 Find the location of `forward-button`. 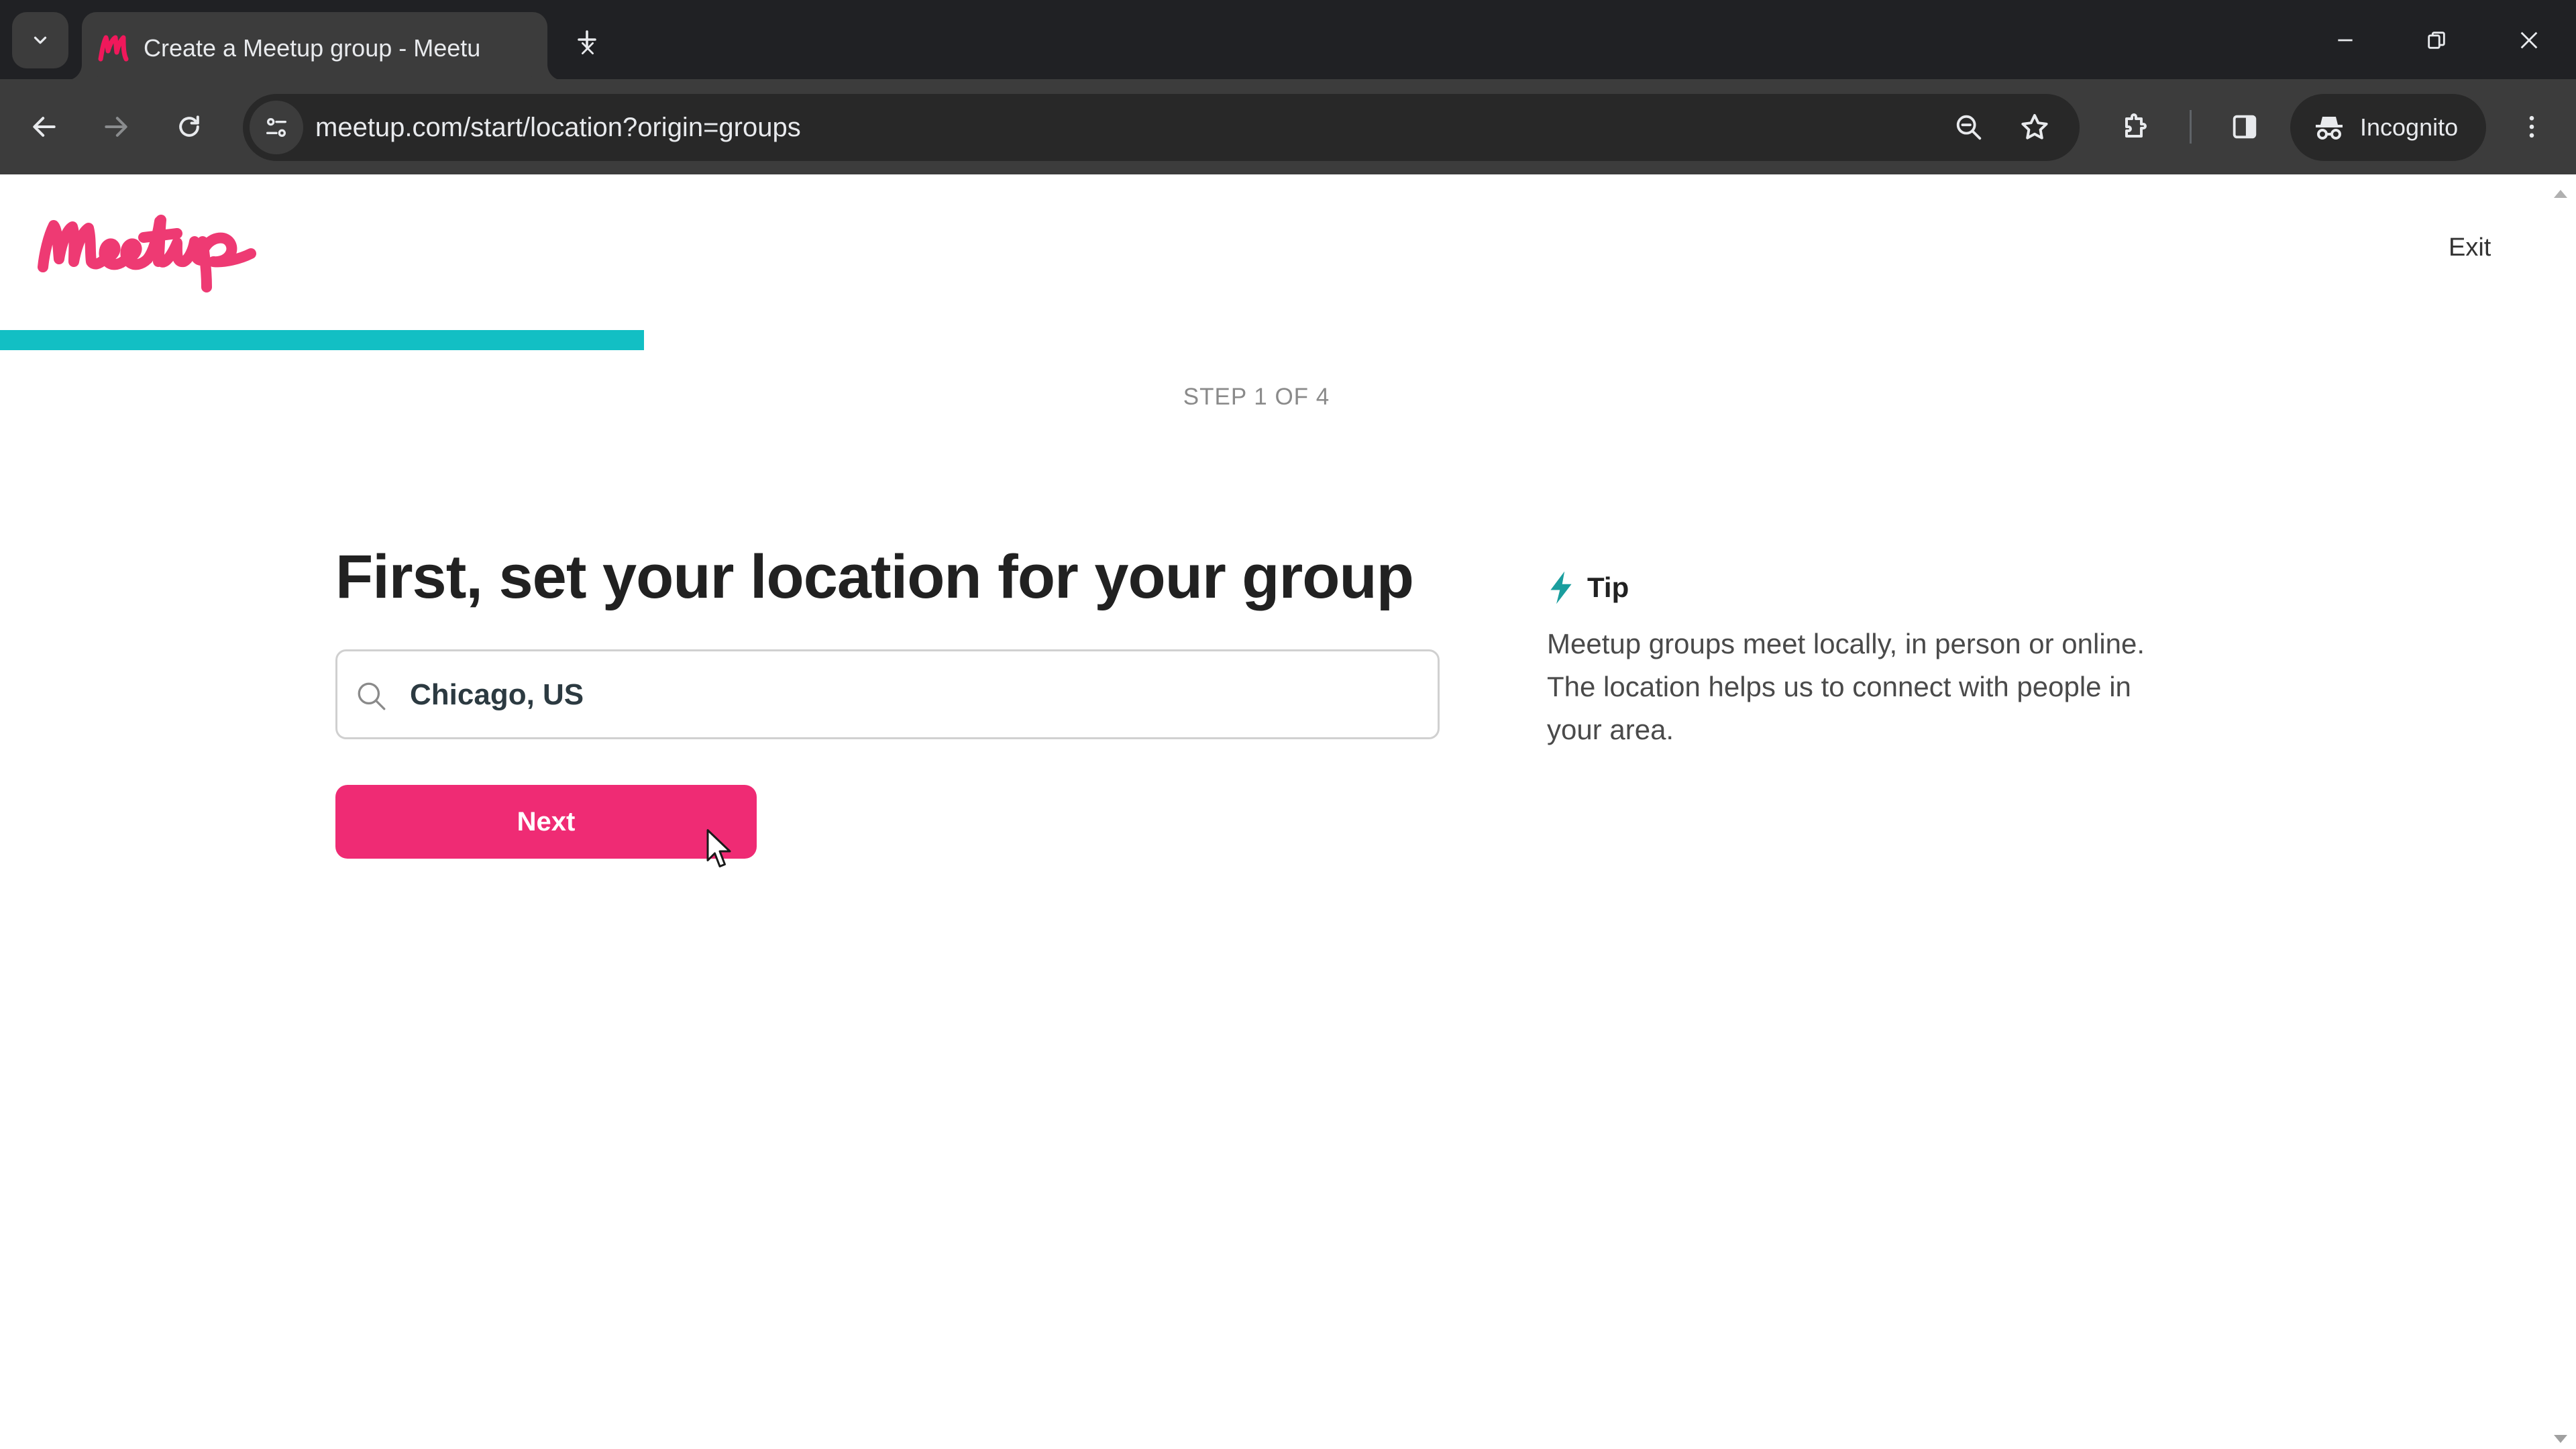

forward-button is located at coordinates (116, 127).